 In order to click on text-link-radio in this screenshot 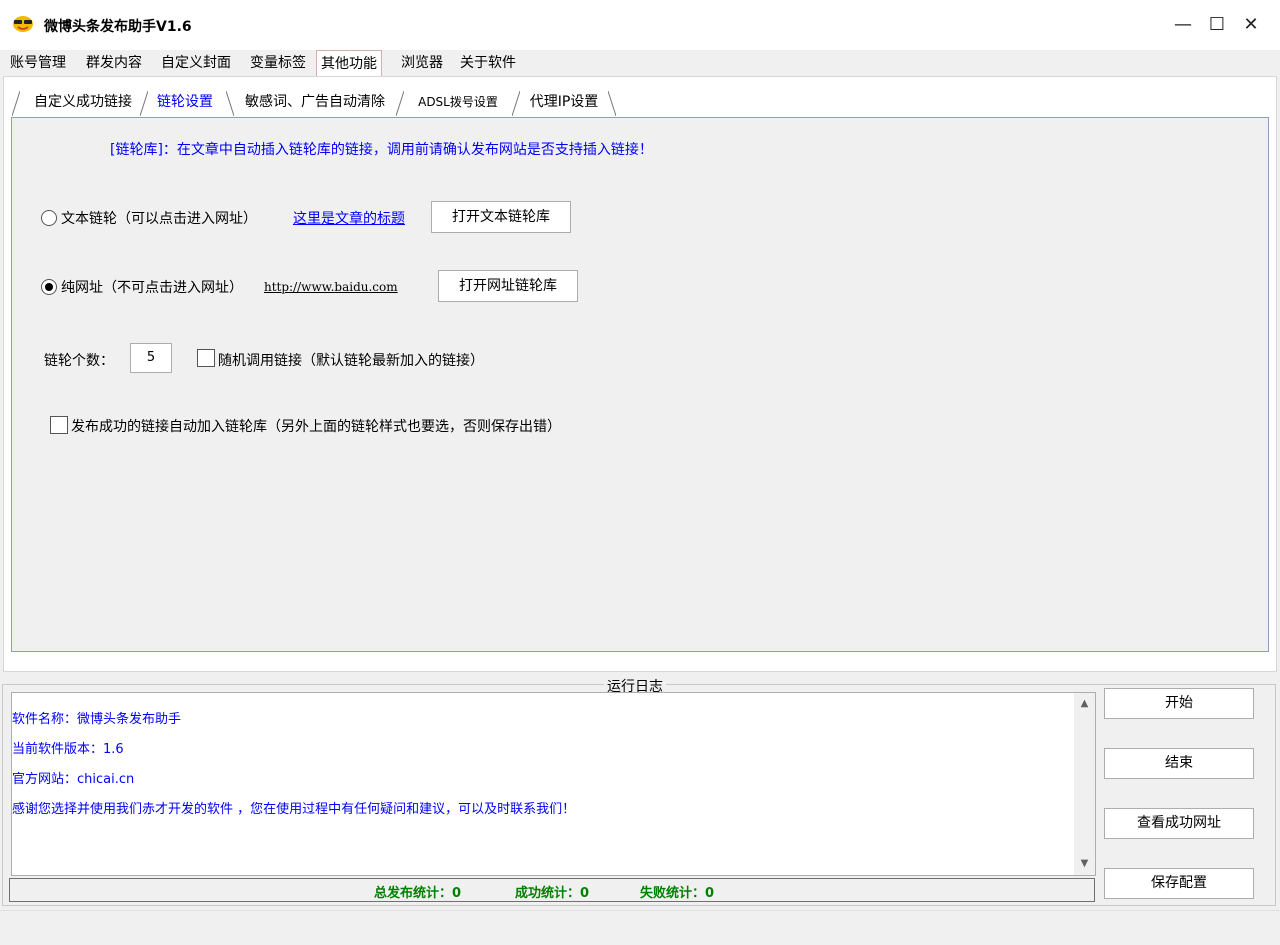, I will do `click(49, 218)`.